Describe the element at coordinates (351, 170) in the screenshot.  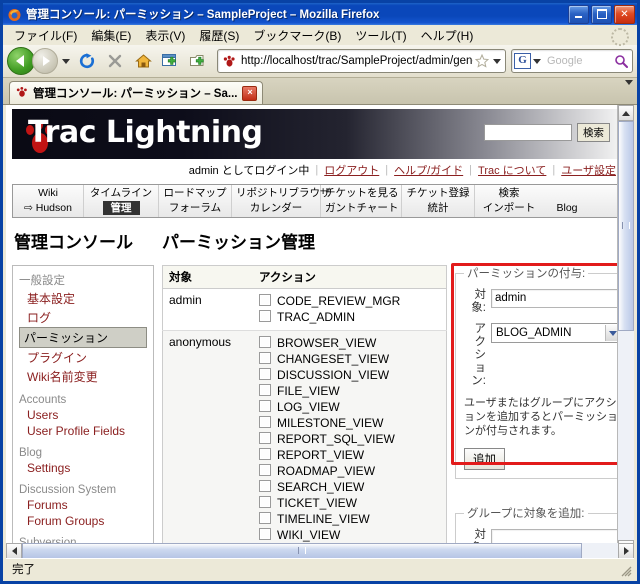
I see `metanav-logout: ログアウト` at that location.